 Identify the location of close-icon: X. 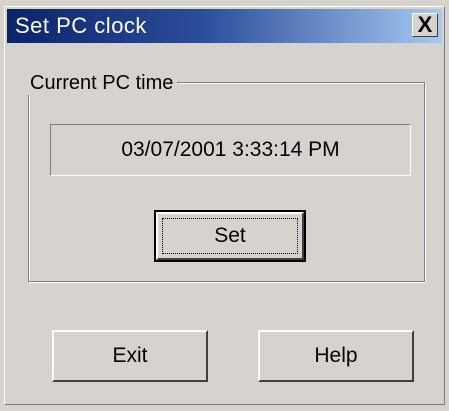
(425, 24).